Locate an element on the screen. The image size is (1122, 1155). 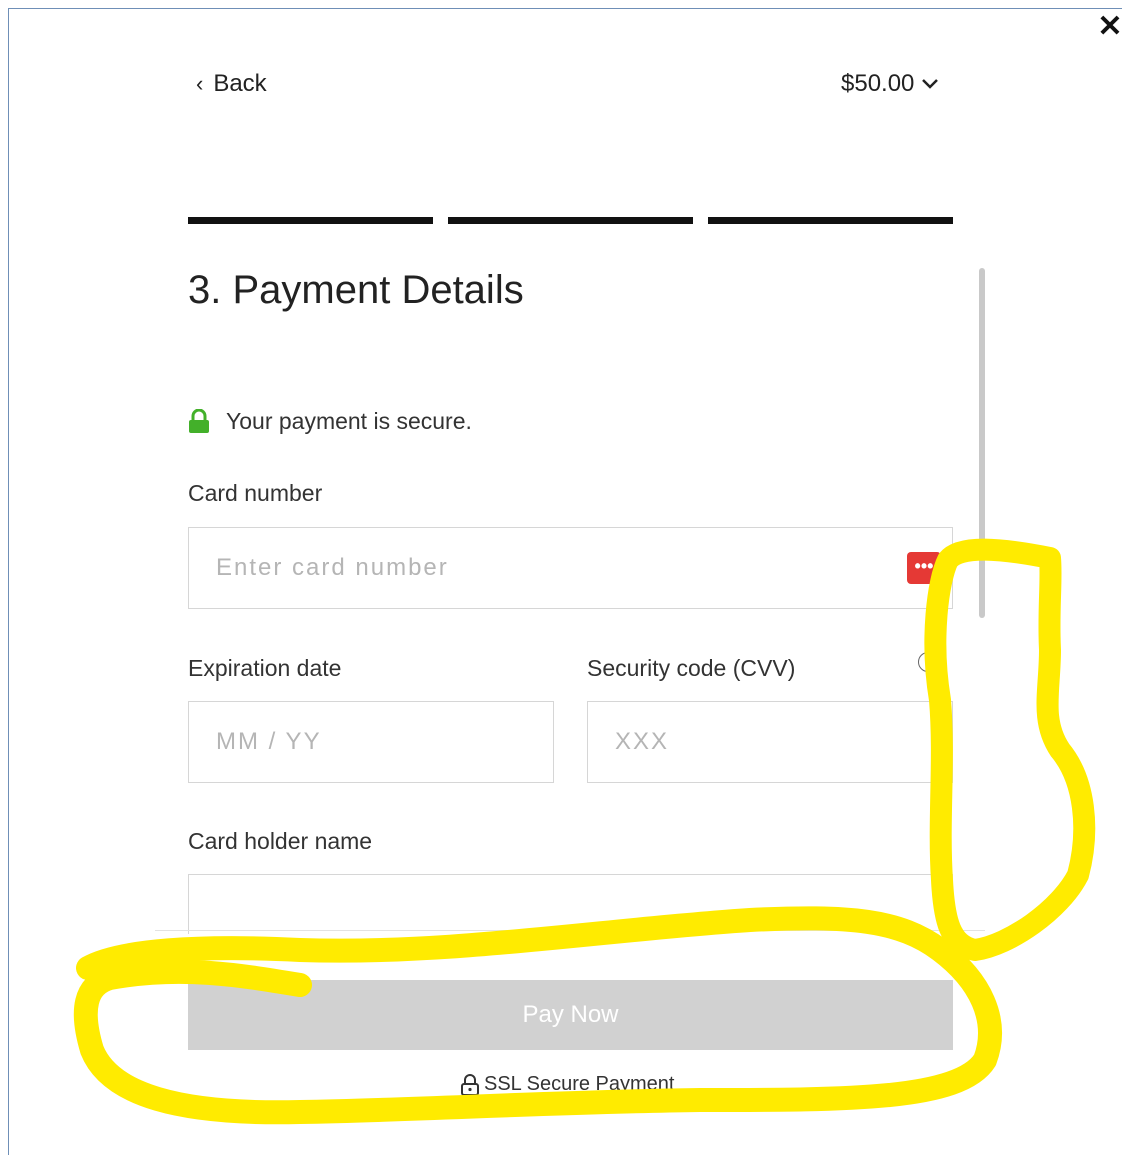
chevron-left-icon: ‹ is located at coordinates (200, 83).